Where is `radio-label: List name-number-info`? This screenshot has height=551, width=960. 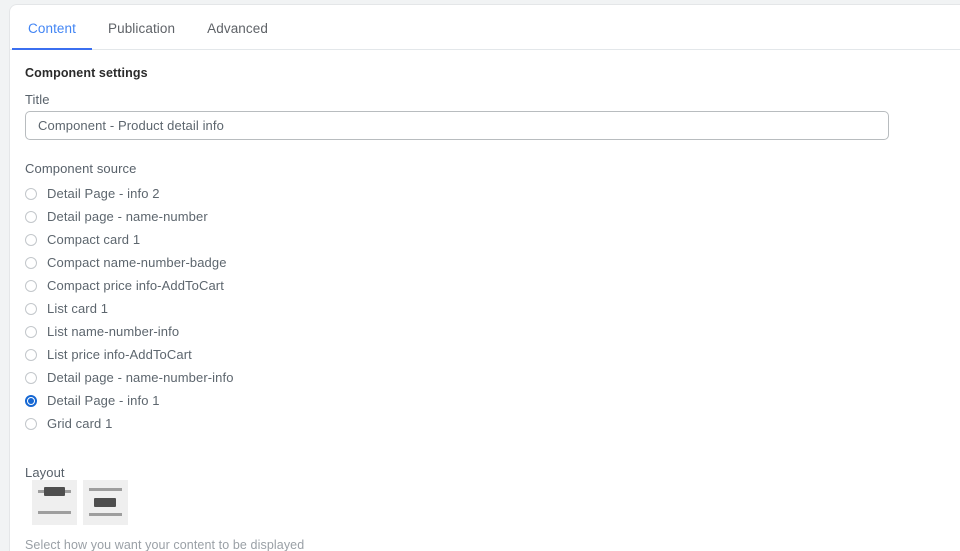
radio-label: List name-number-info is located at coordinates (113, 331).